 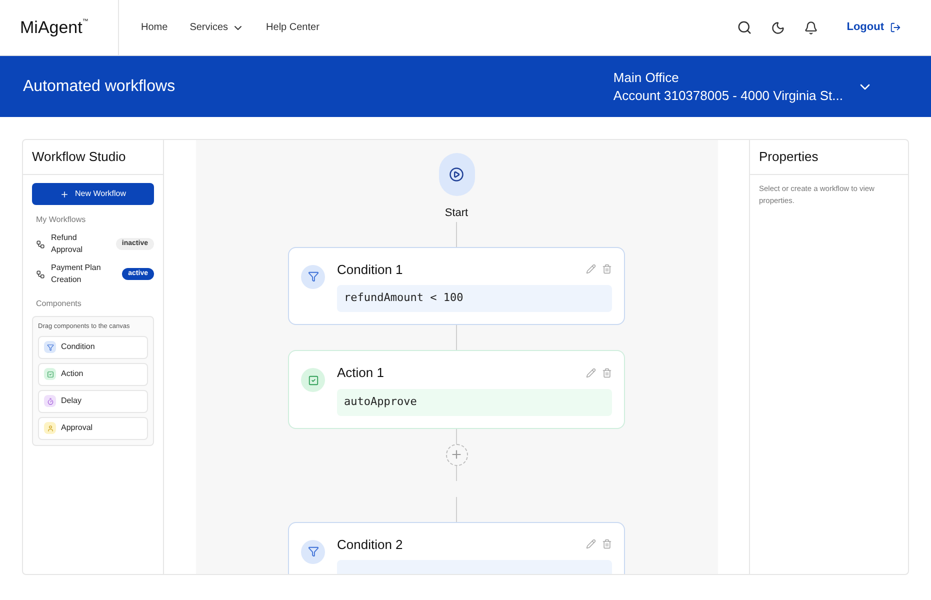 I want to click on nav-link: Services, so click(x=217, y=27).